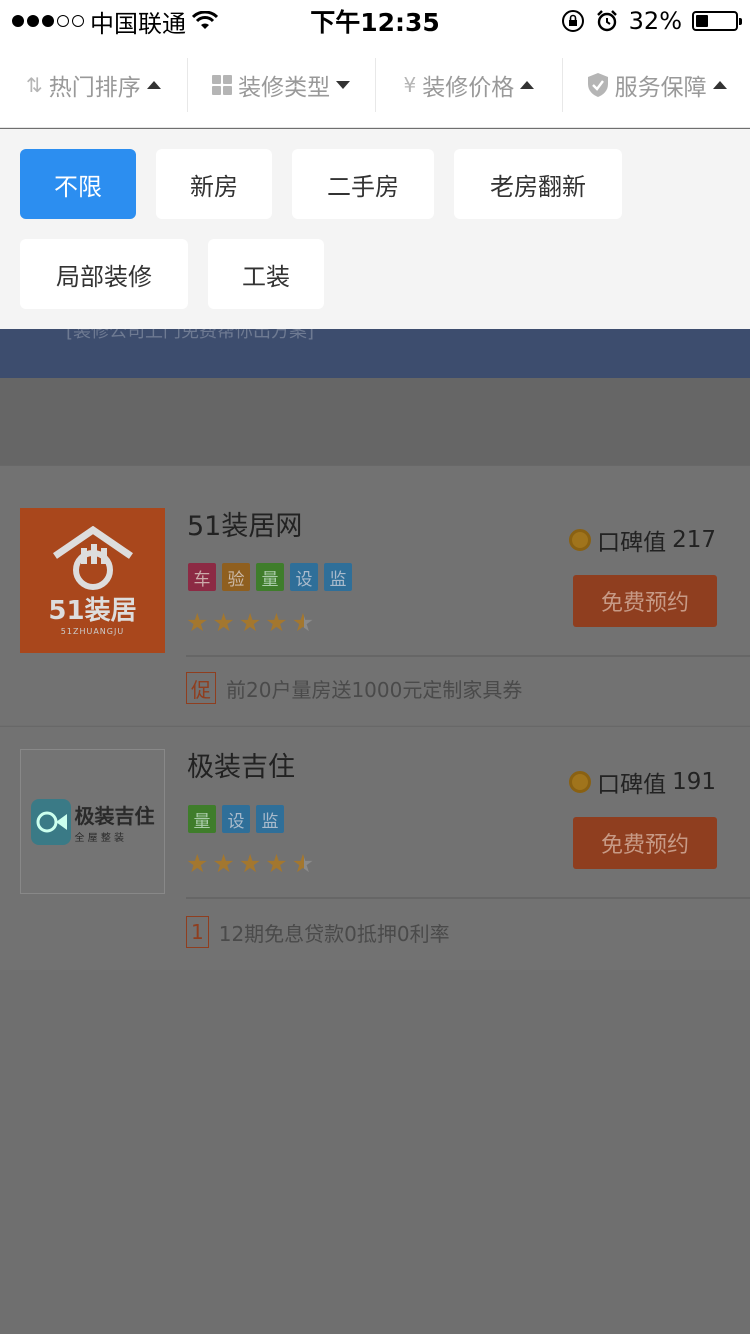 The width and height of the screenshot is (750, 1334). I want to click on section-gap, so click(375, 421).